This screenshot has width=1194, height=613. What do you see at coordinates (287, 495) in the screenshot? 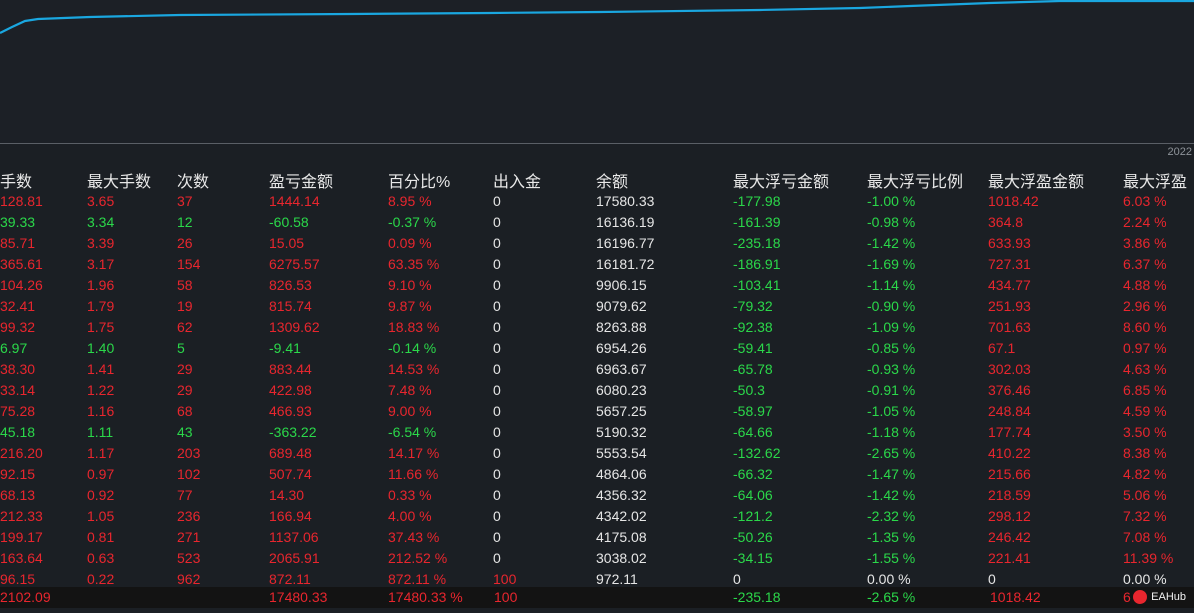
I see `cell-profit: 14.30` at bounding box center [287, 495].